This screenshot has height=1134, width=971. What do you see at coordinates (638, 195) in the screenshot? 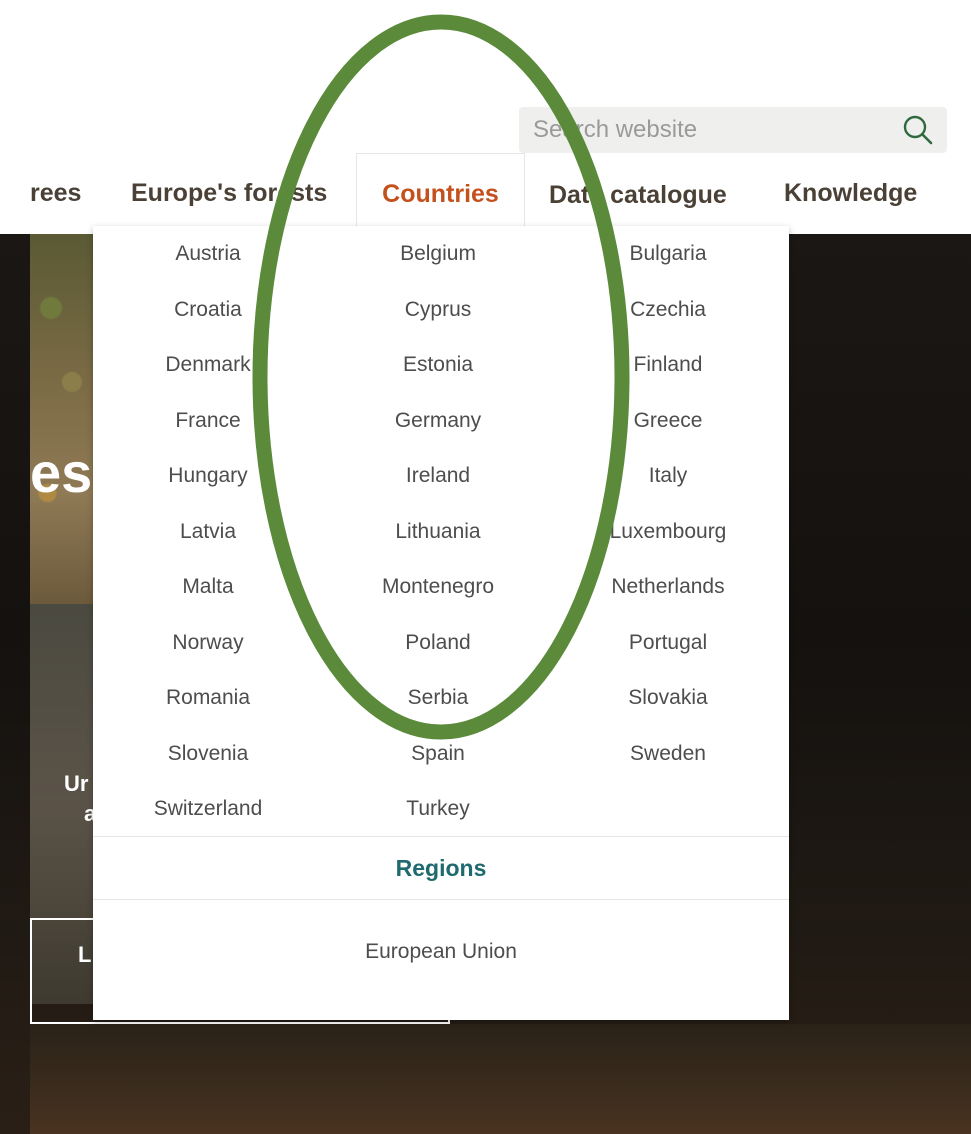
I see `nav-item-data-catalogue: Data catalogue` at bounding box center [638, 195].